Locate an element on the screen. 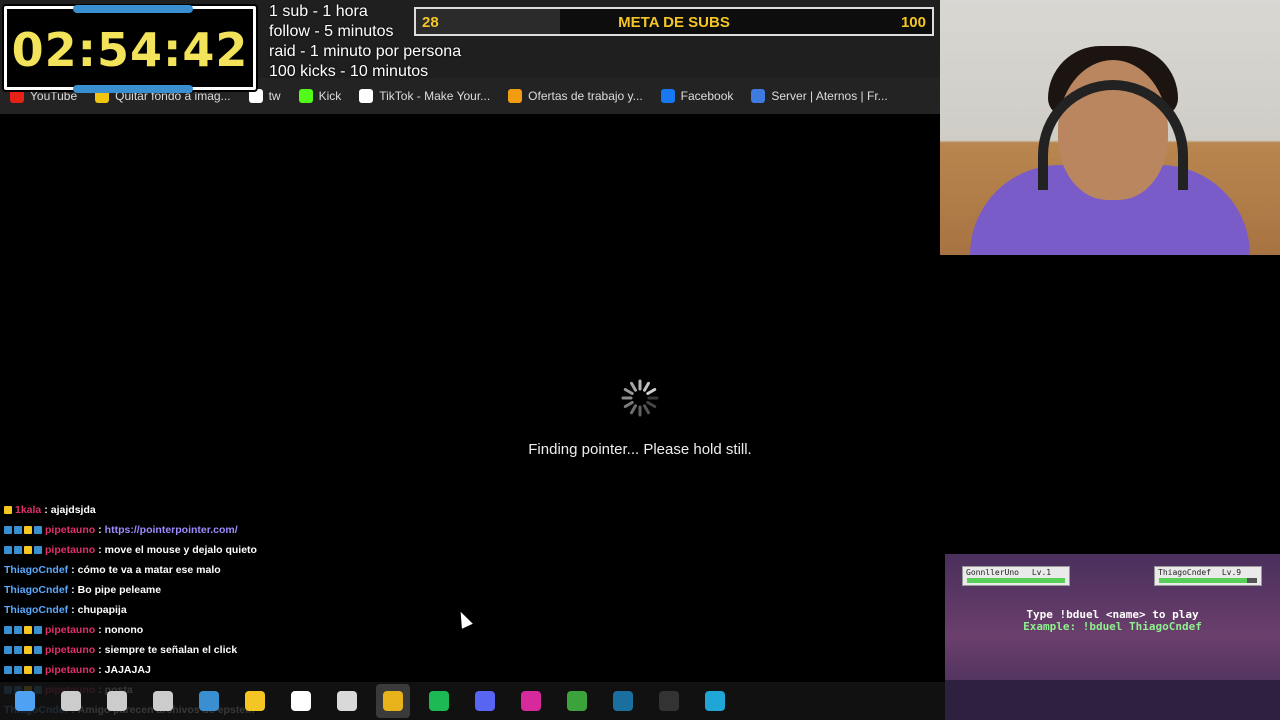 Image resolution: width=1280 pixels, height=720 pixels. loading-spinner-icon is located at coordinates (640, 398).